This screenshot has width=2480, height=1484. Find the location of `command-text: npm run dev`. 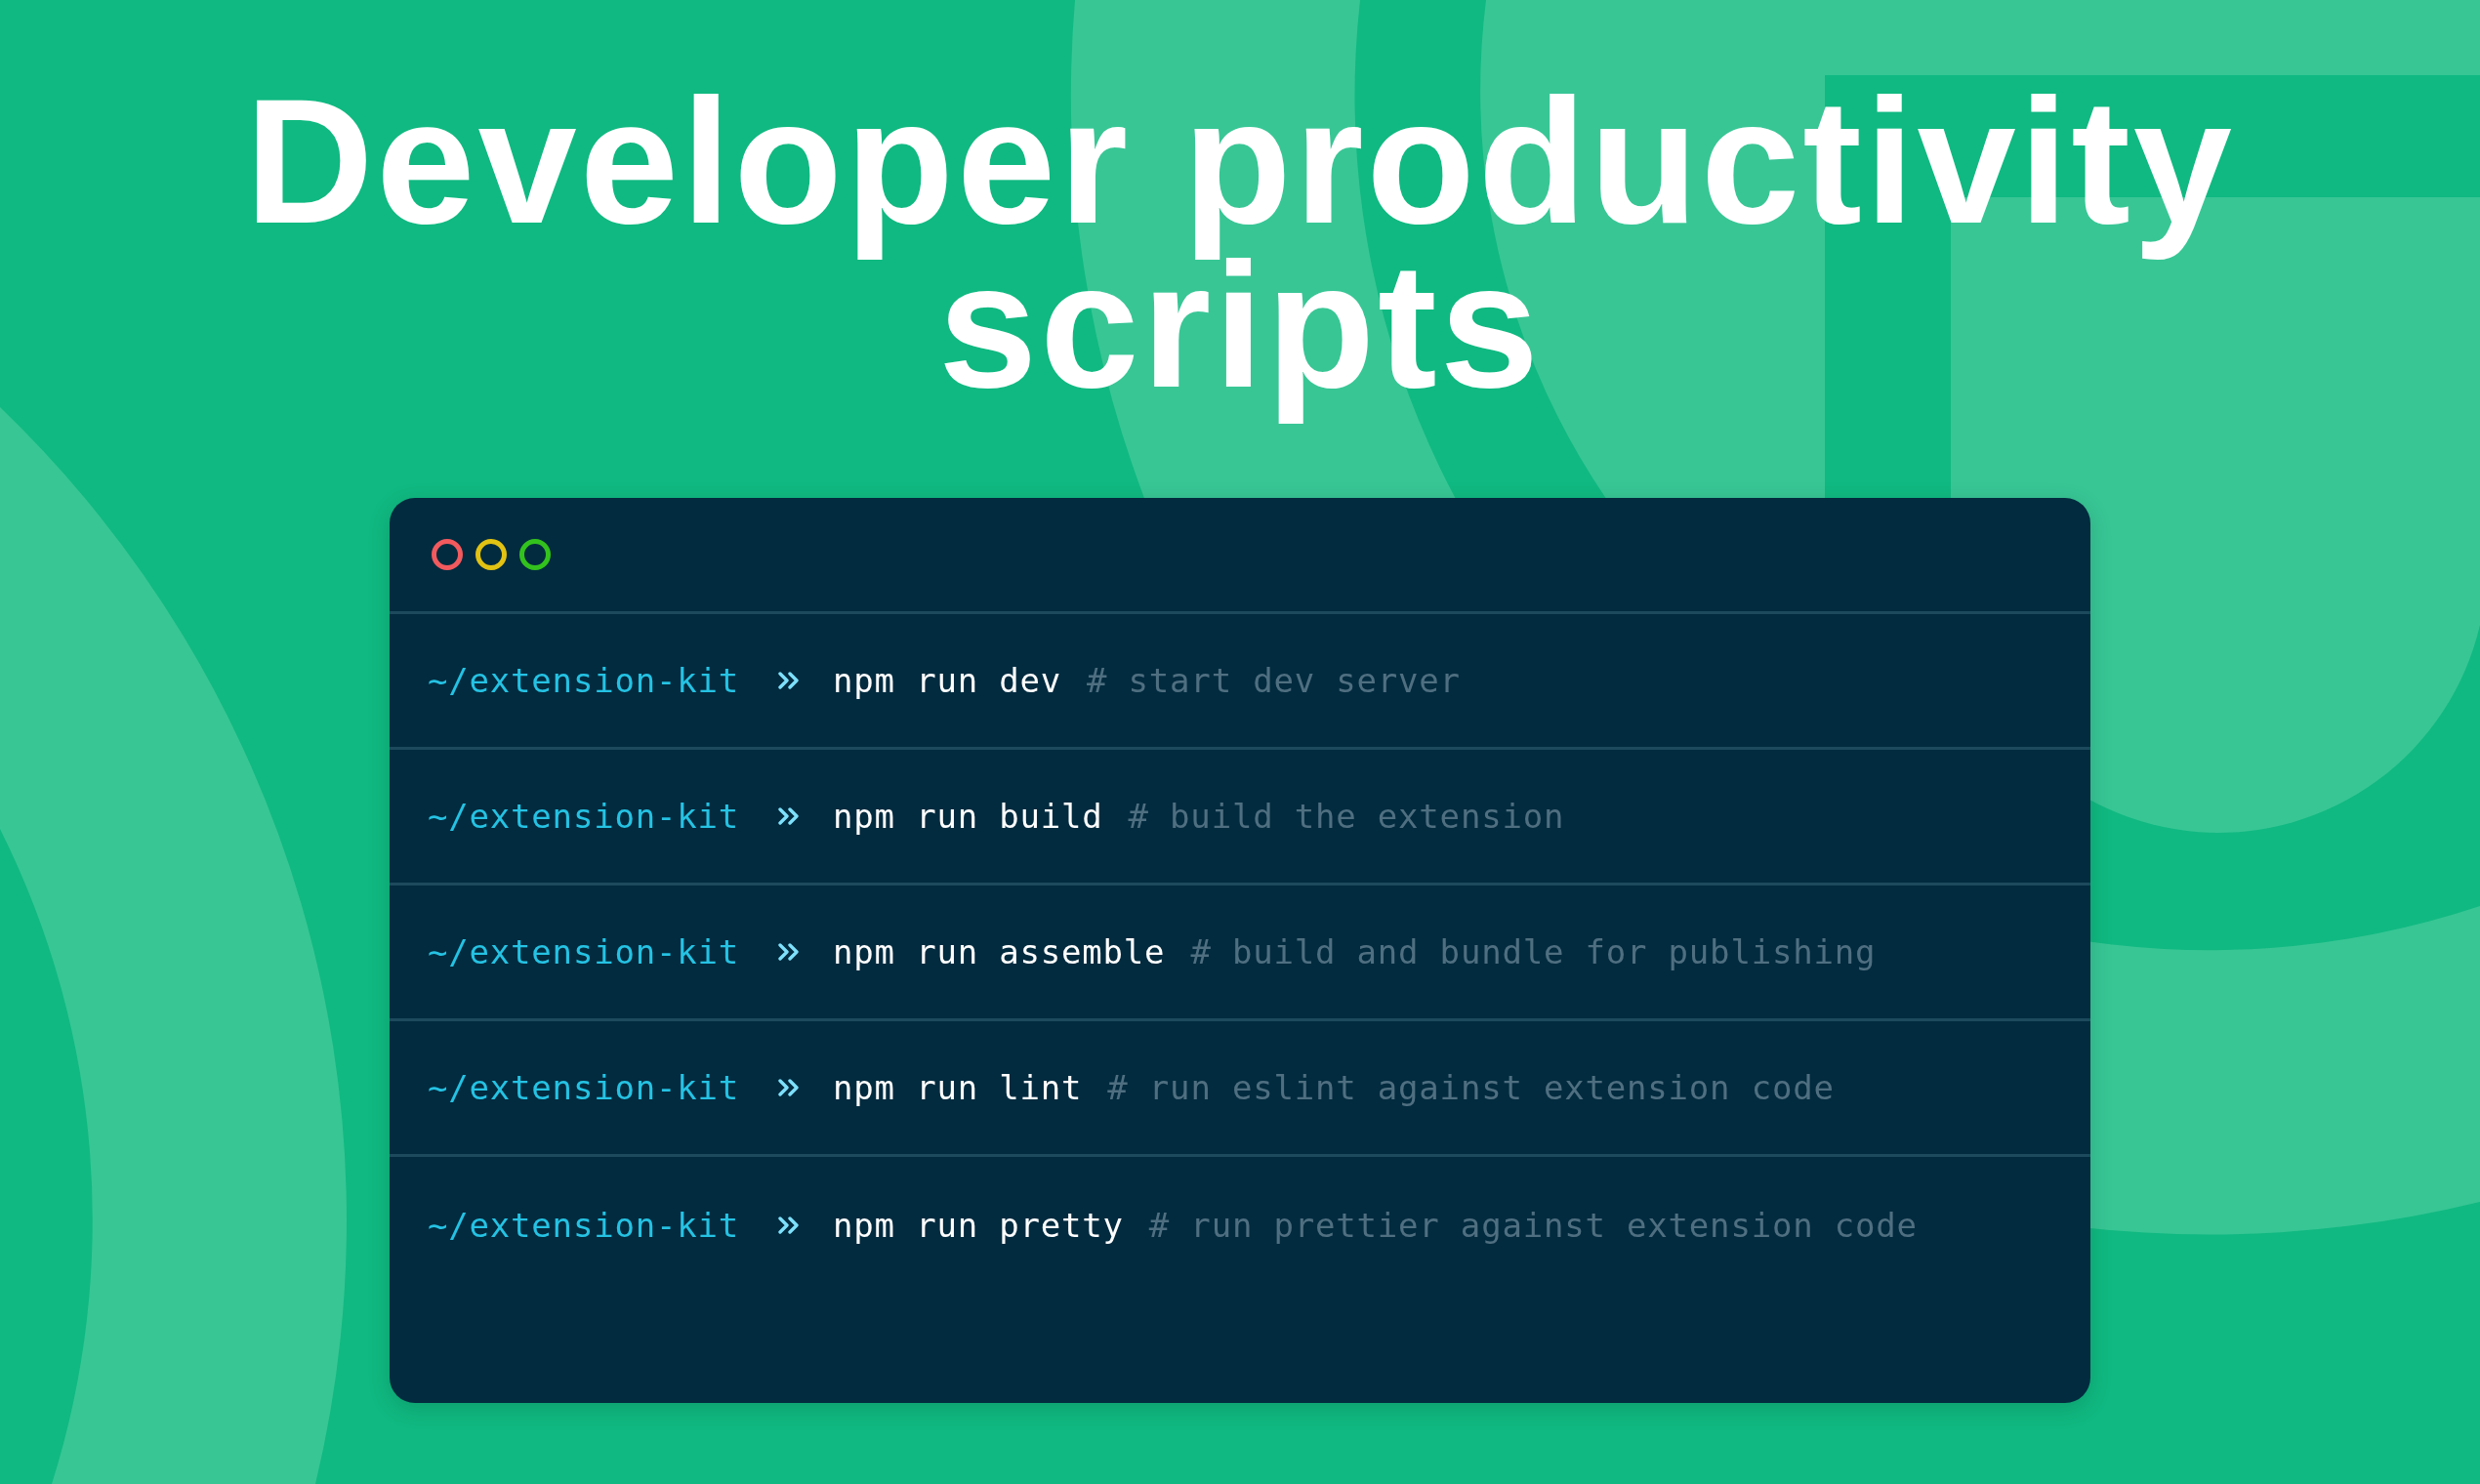

command-text: npm run dev is located at coordinates (947, 681).